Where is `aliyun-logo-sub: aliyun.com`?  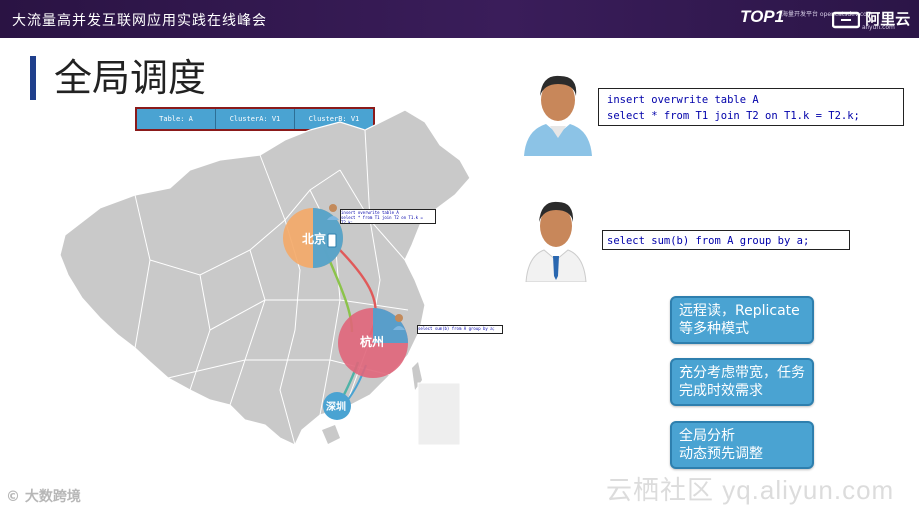 aliyun-logo-sub: aliyun.com is located at coordinates (878, 27).